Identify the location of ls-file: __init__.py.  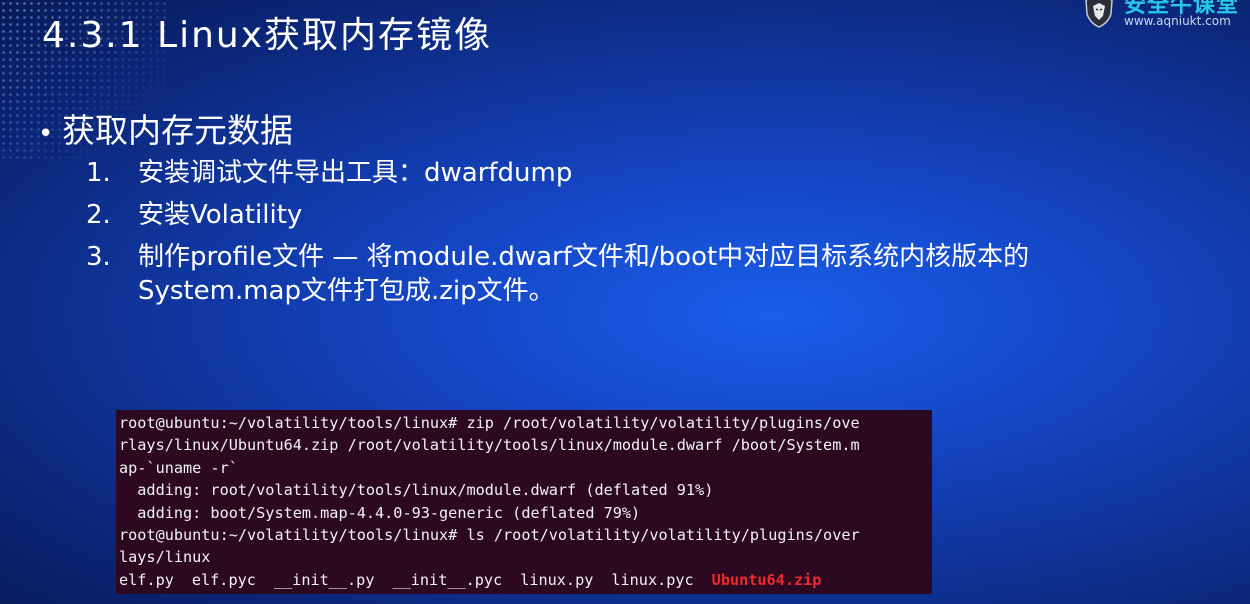
(324, 579).